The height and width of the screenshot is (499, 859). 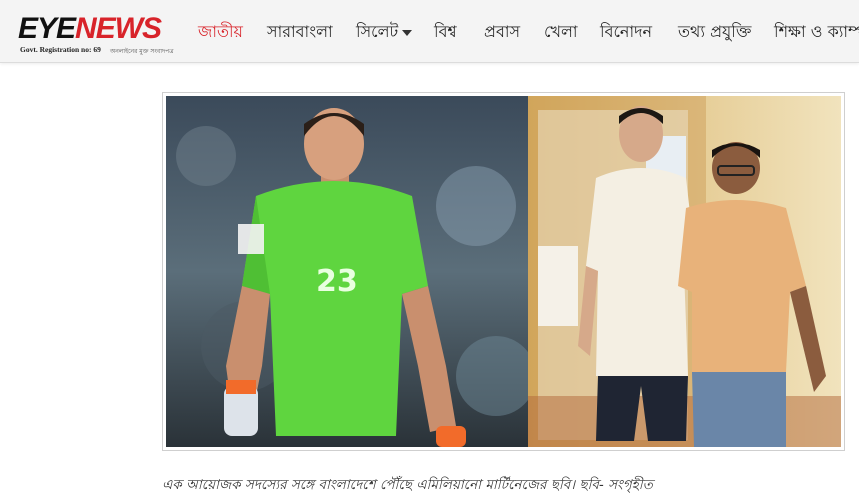 I want to click on nav-item-sports: খেলা, so click(x=561, y=32).